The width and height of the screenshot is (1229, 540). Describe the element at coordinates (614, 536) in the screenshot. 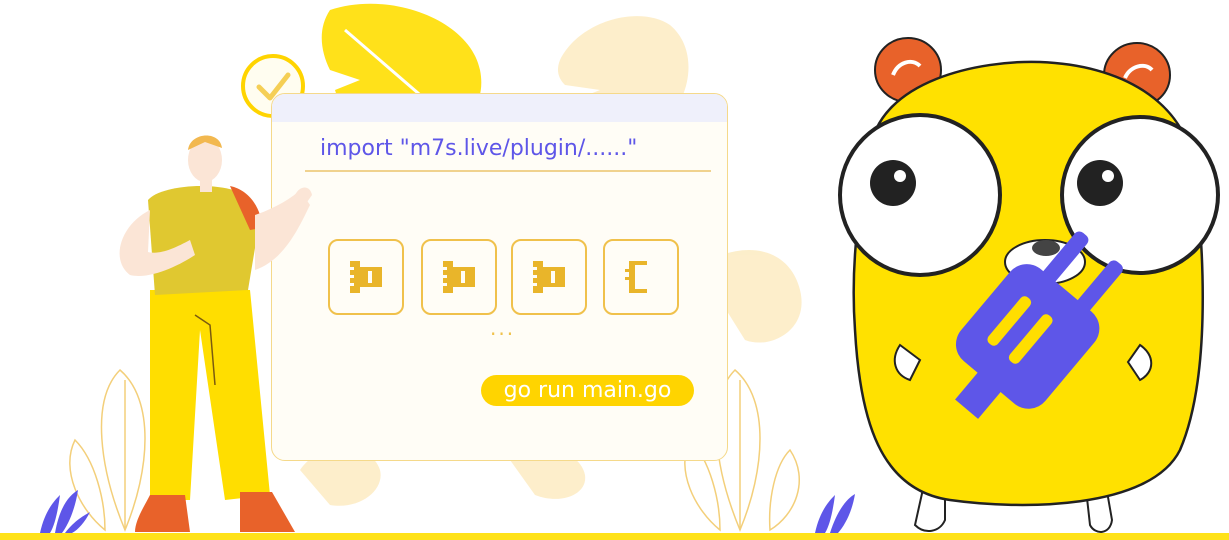

I see `ground-line` at that location.